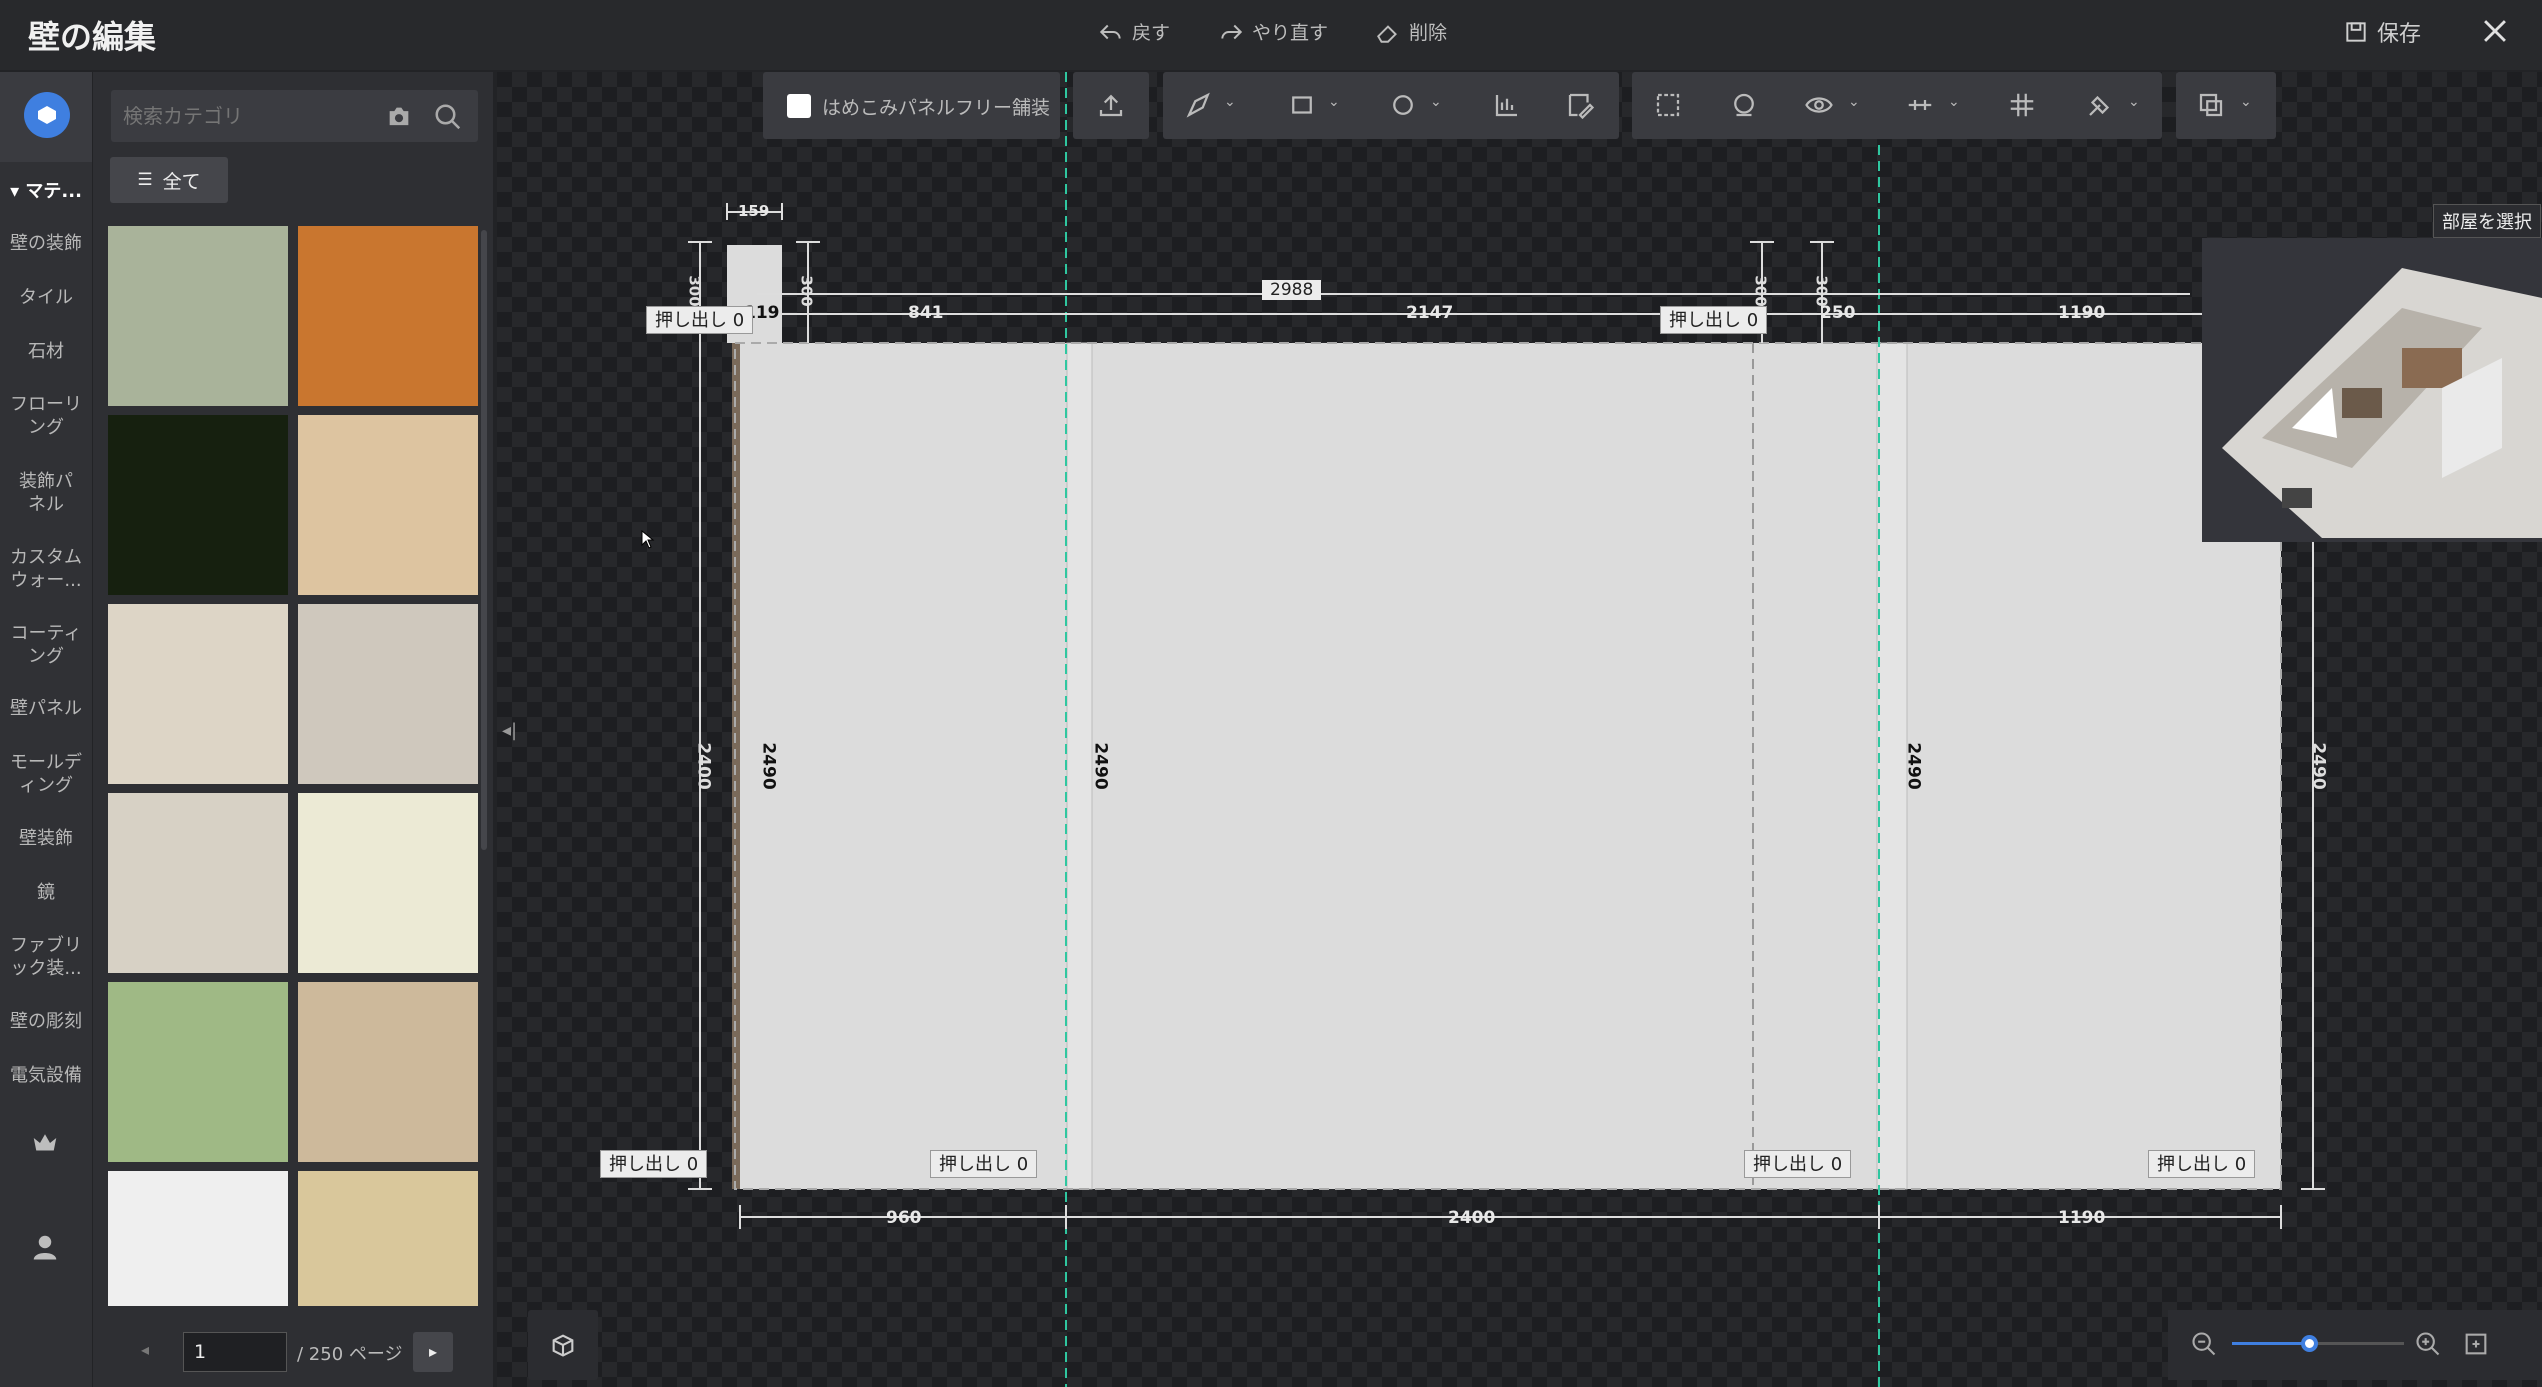 This screenshot has width=2542, height=1387. What do you see at coordinates (904, 1218) in the screenshot?
I see `dim-960: 960` at bounding box center [904, 1218].